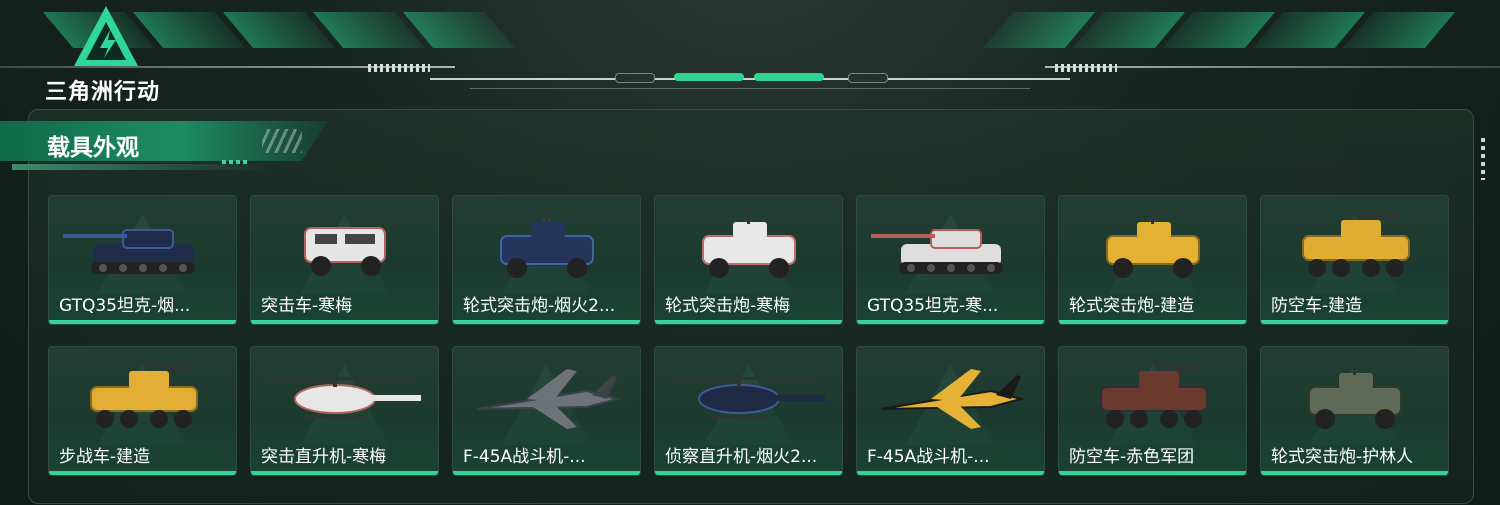 This screenshot has height=505, width=1500. Describe the element at coordinates (728, 306) in the screenshot. I see `vehicle-skin-label: 轮式突击炮-寒梅` at that location.